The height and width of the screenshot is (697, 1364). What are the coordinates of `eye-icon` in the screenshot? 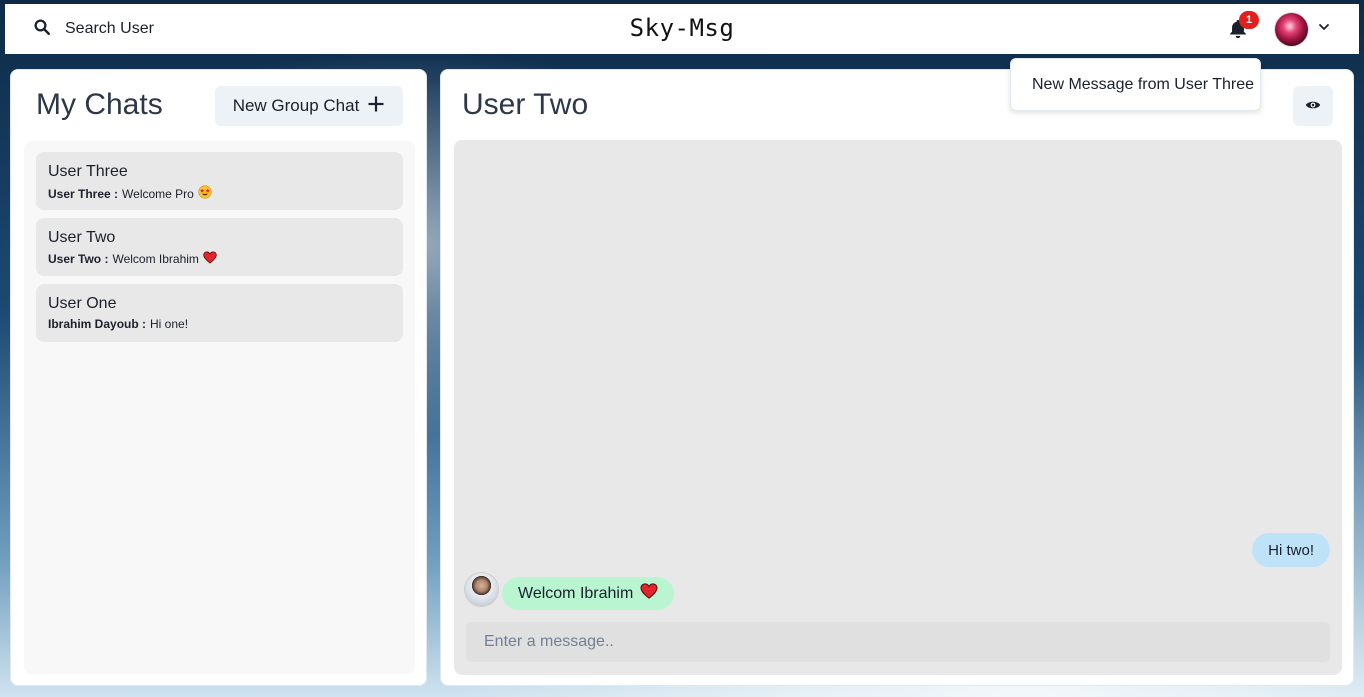 It's located at (1313, 106).